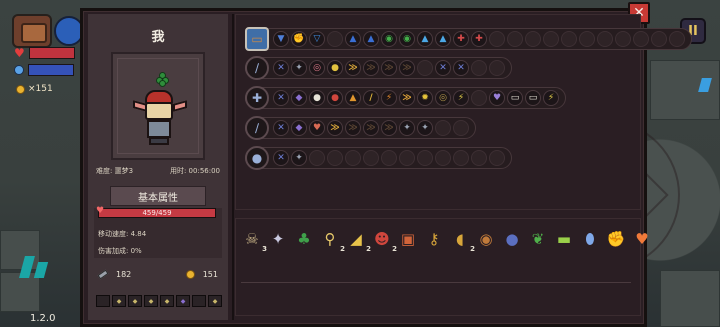 This screenshot has width=720, height=327. Describe the element at coordinates (257, 68) in the screenshot. I see `wand-icon: ∕` at that location.